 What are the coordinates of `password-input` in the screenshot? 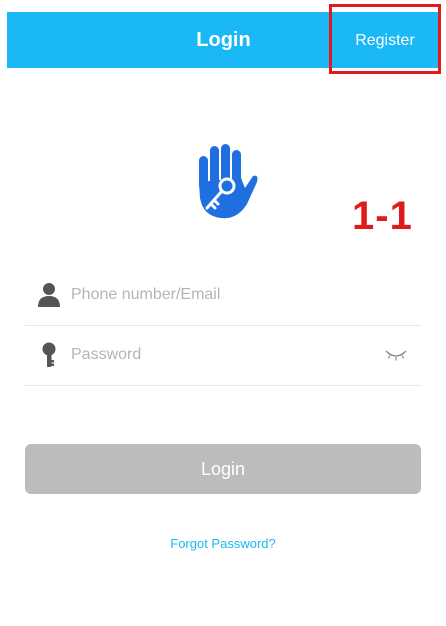 It's located at (221, 355).